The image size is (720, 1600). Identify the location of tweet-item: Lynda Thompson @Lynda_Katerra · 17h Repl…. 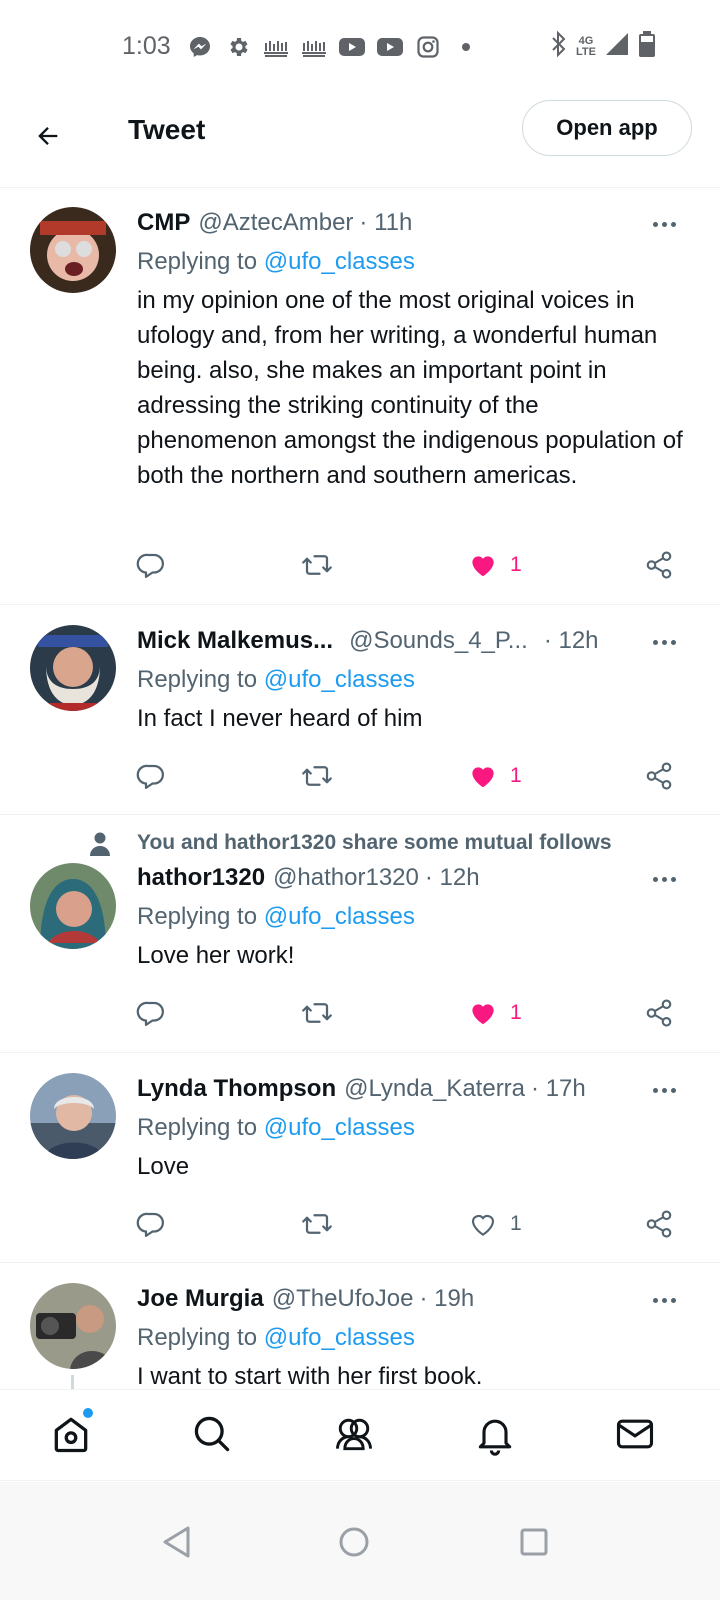
(360, 1158).